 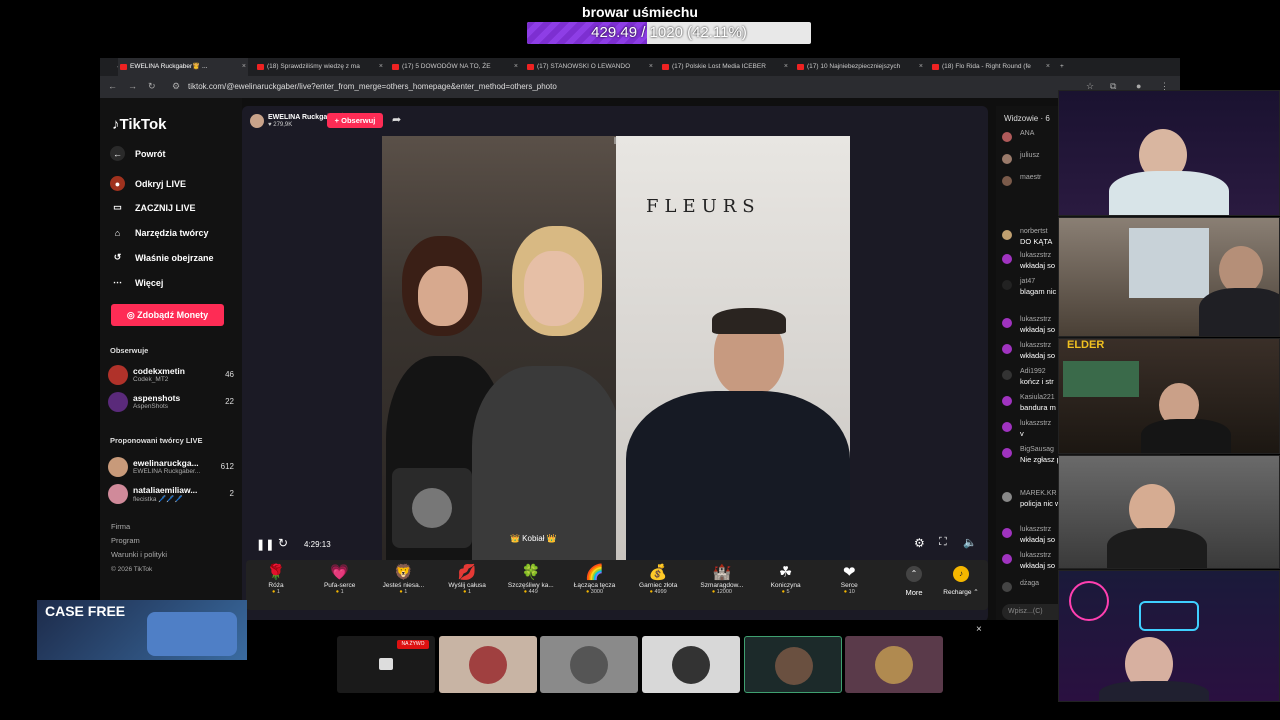 What do you see at coordinates (531, 579) in the screenshot?
I see `gift-item: 🍀 Szczęśliwy ka... ● 449` at bounding box center [531, 579].